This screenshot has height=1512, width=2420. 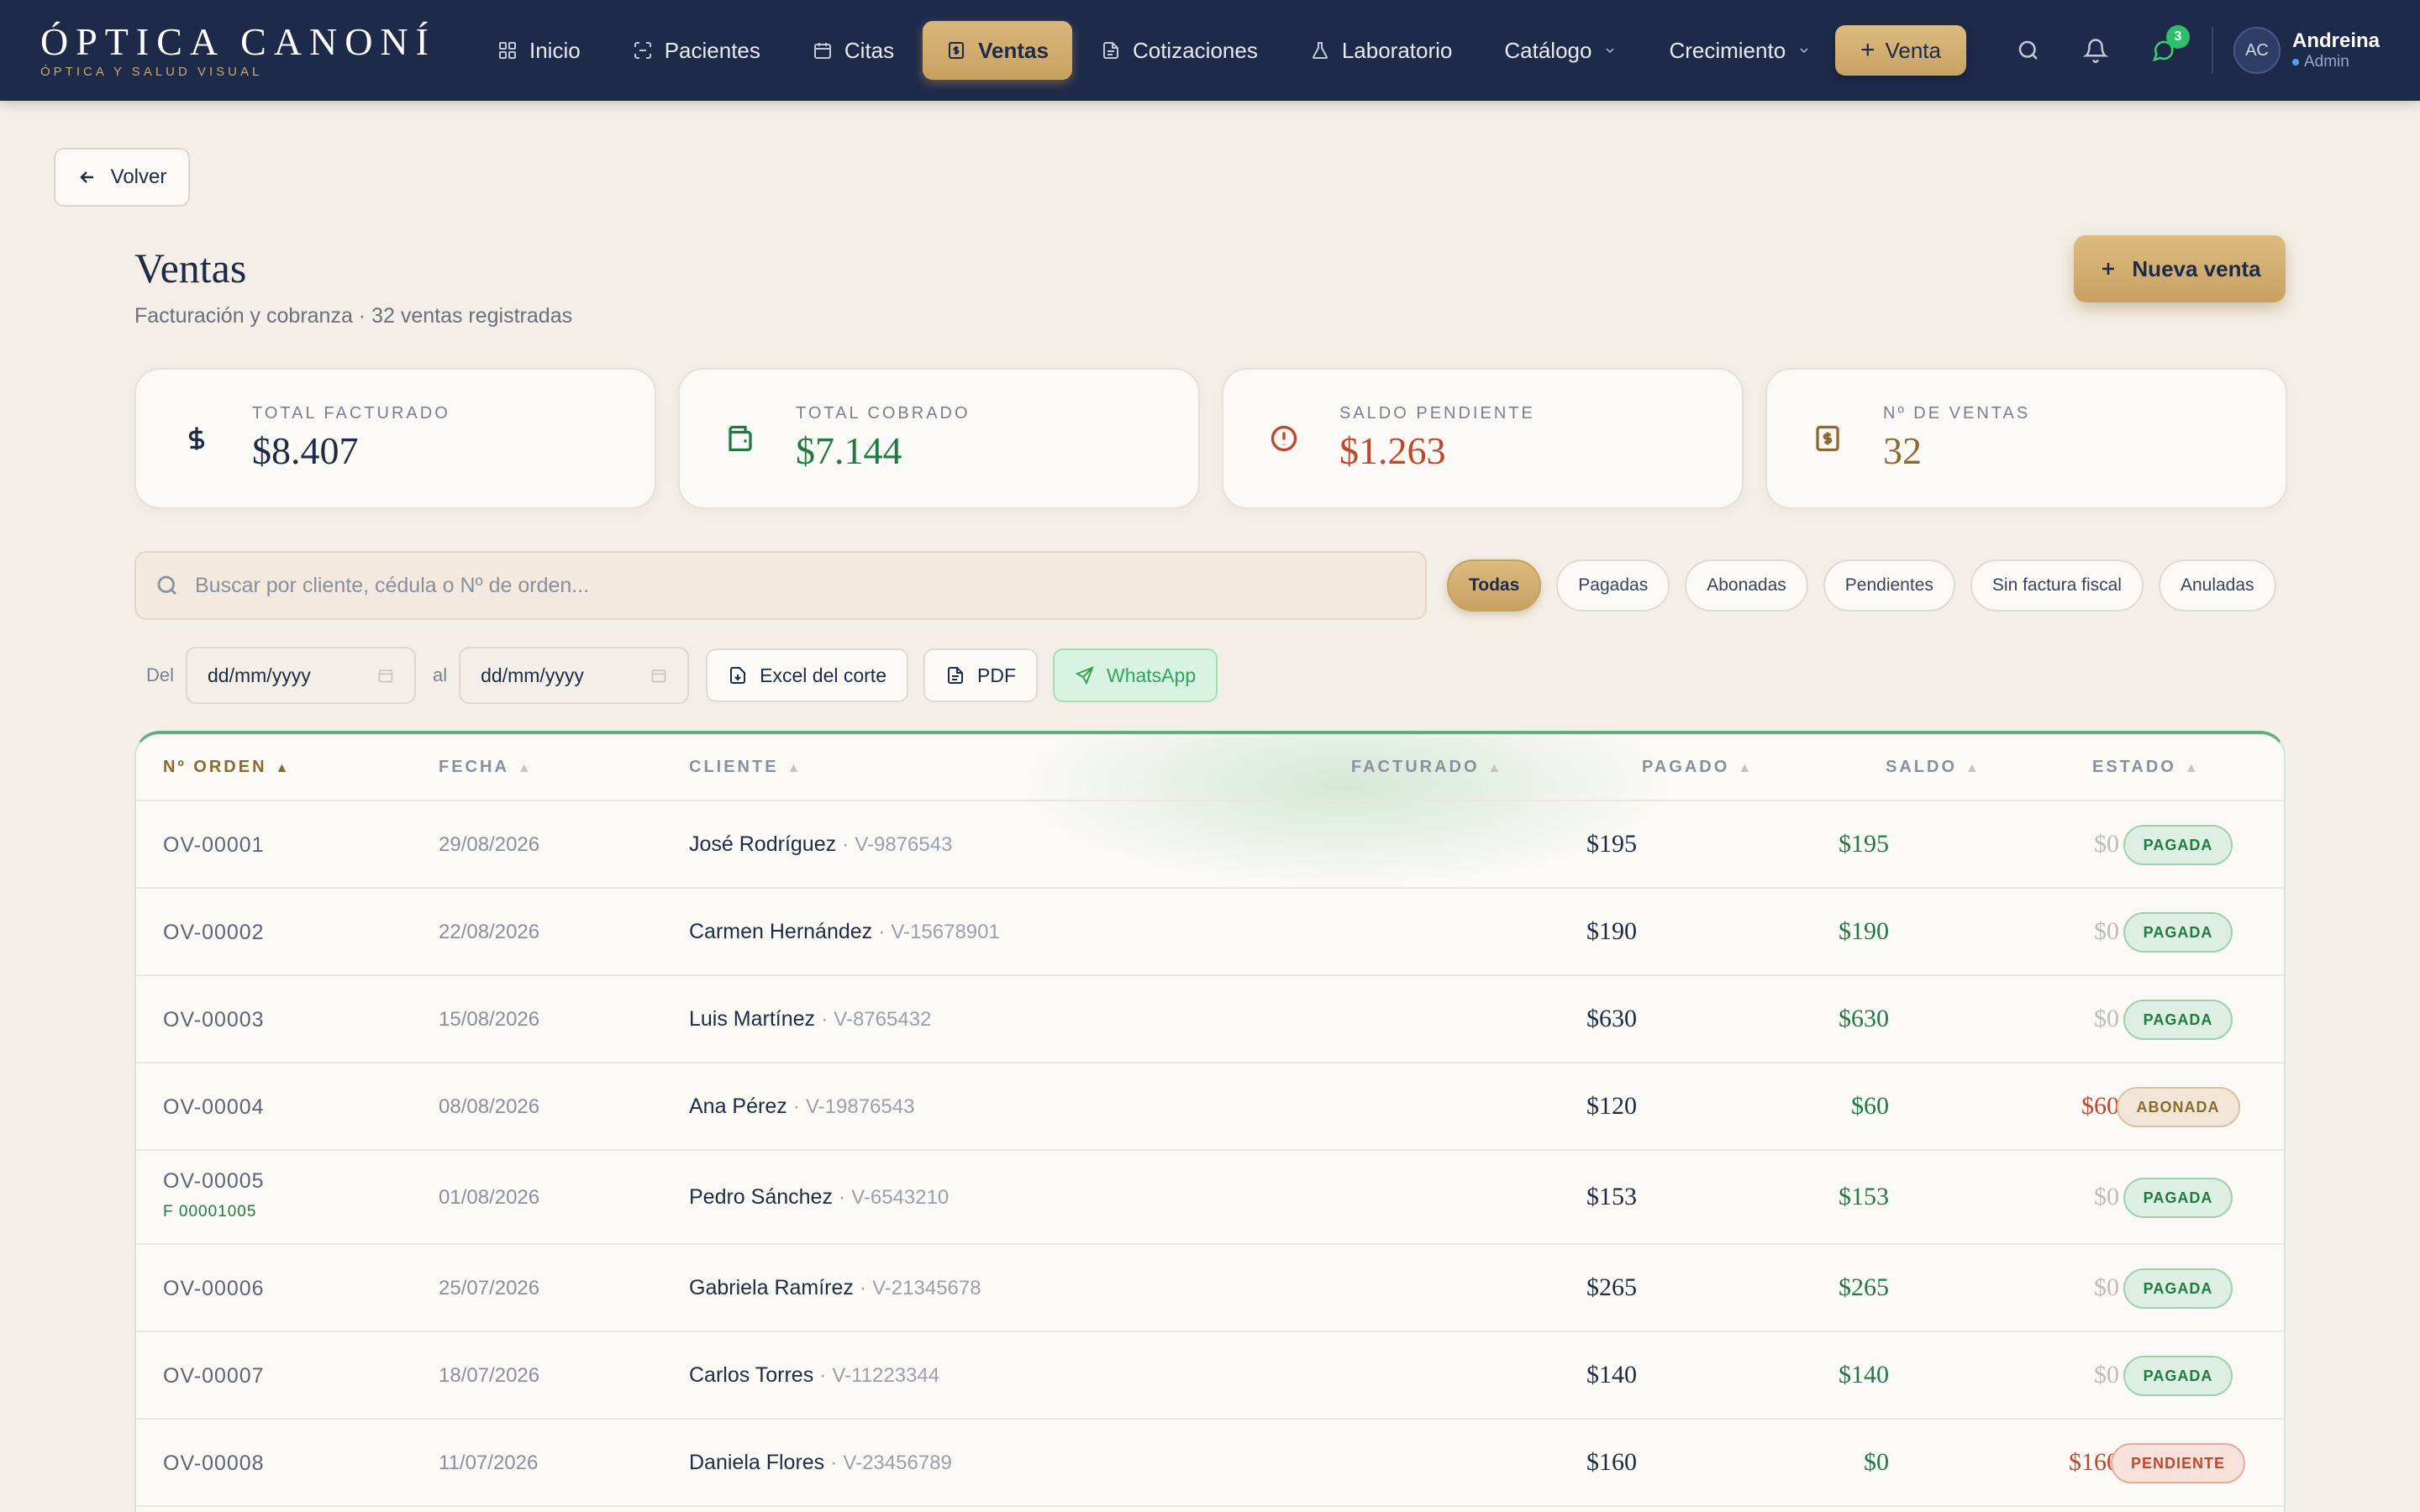 I want to click on export-whatsapp-label: WhatsApp, so click(x=1152, y=675).